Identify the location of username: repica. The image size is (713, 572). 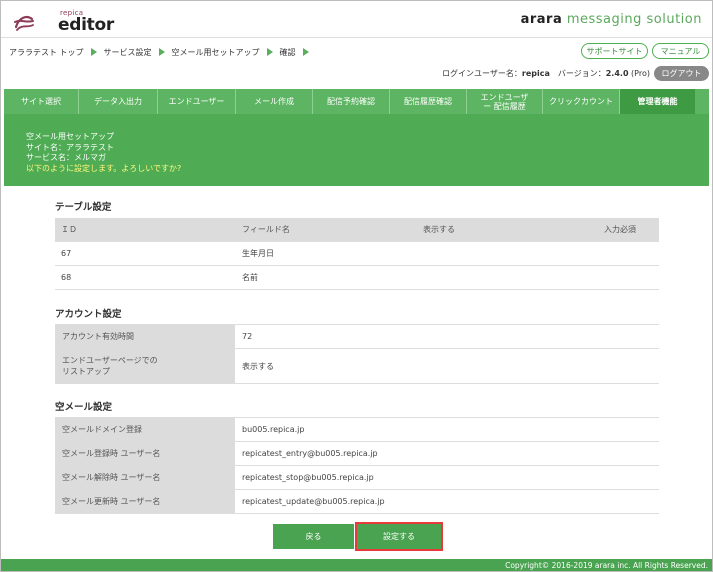
(535, 73).